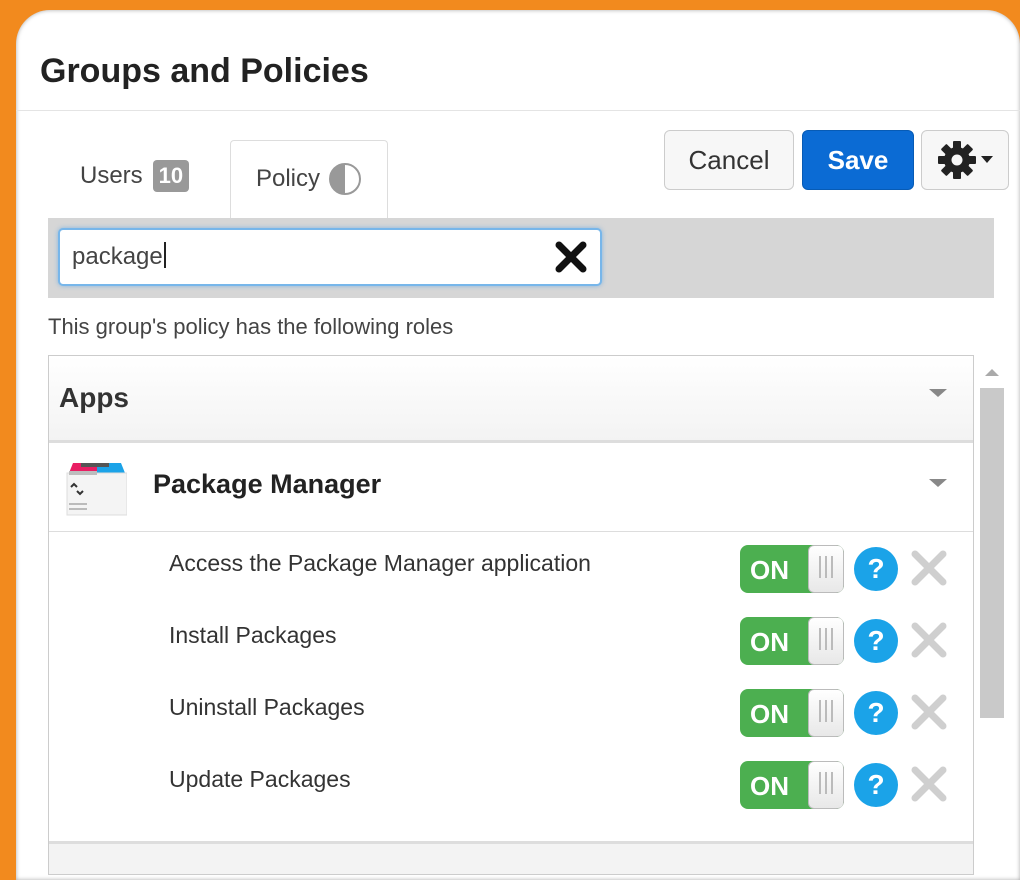  What do you see at coordinates (858, 160) in the screenshot?
I see `save-button: Save` at bounding box center [858, 160].